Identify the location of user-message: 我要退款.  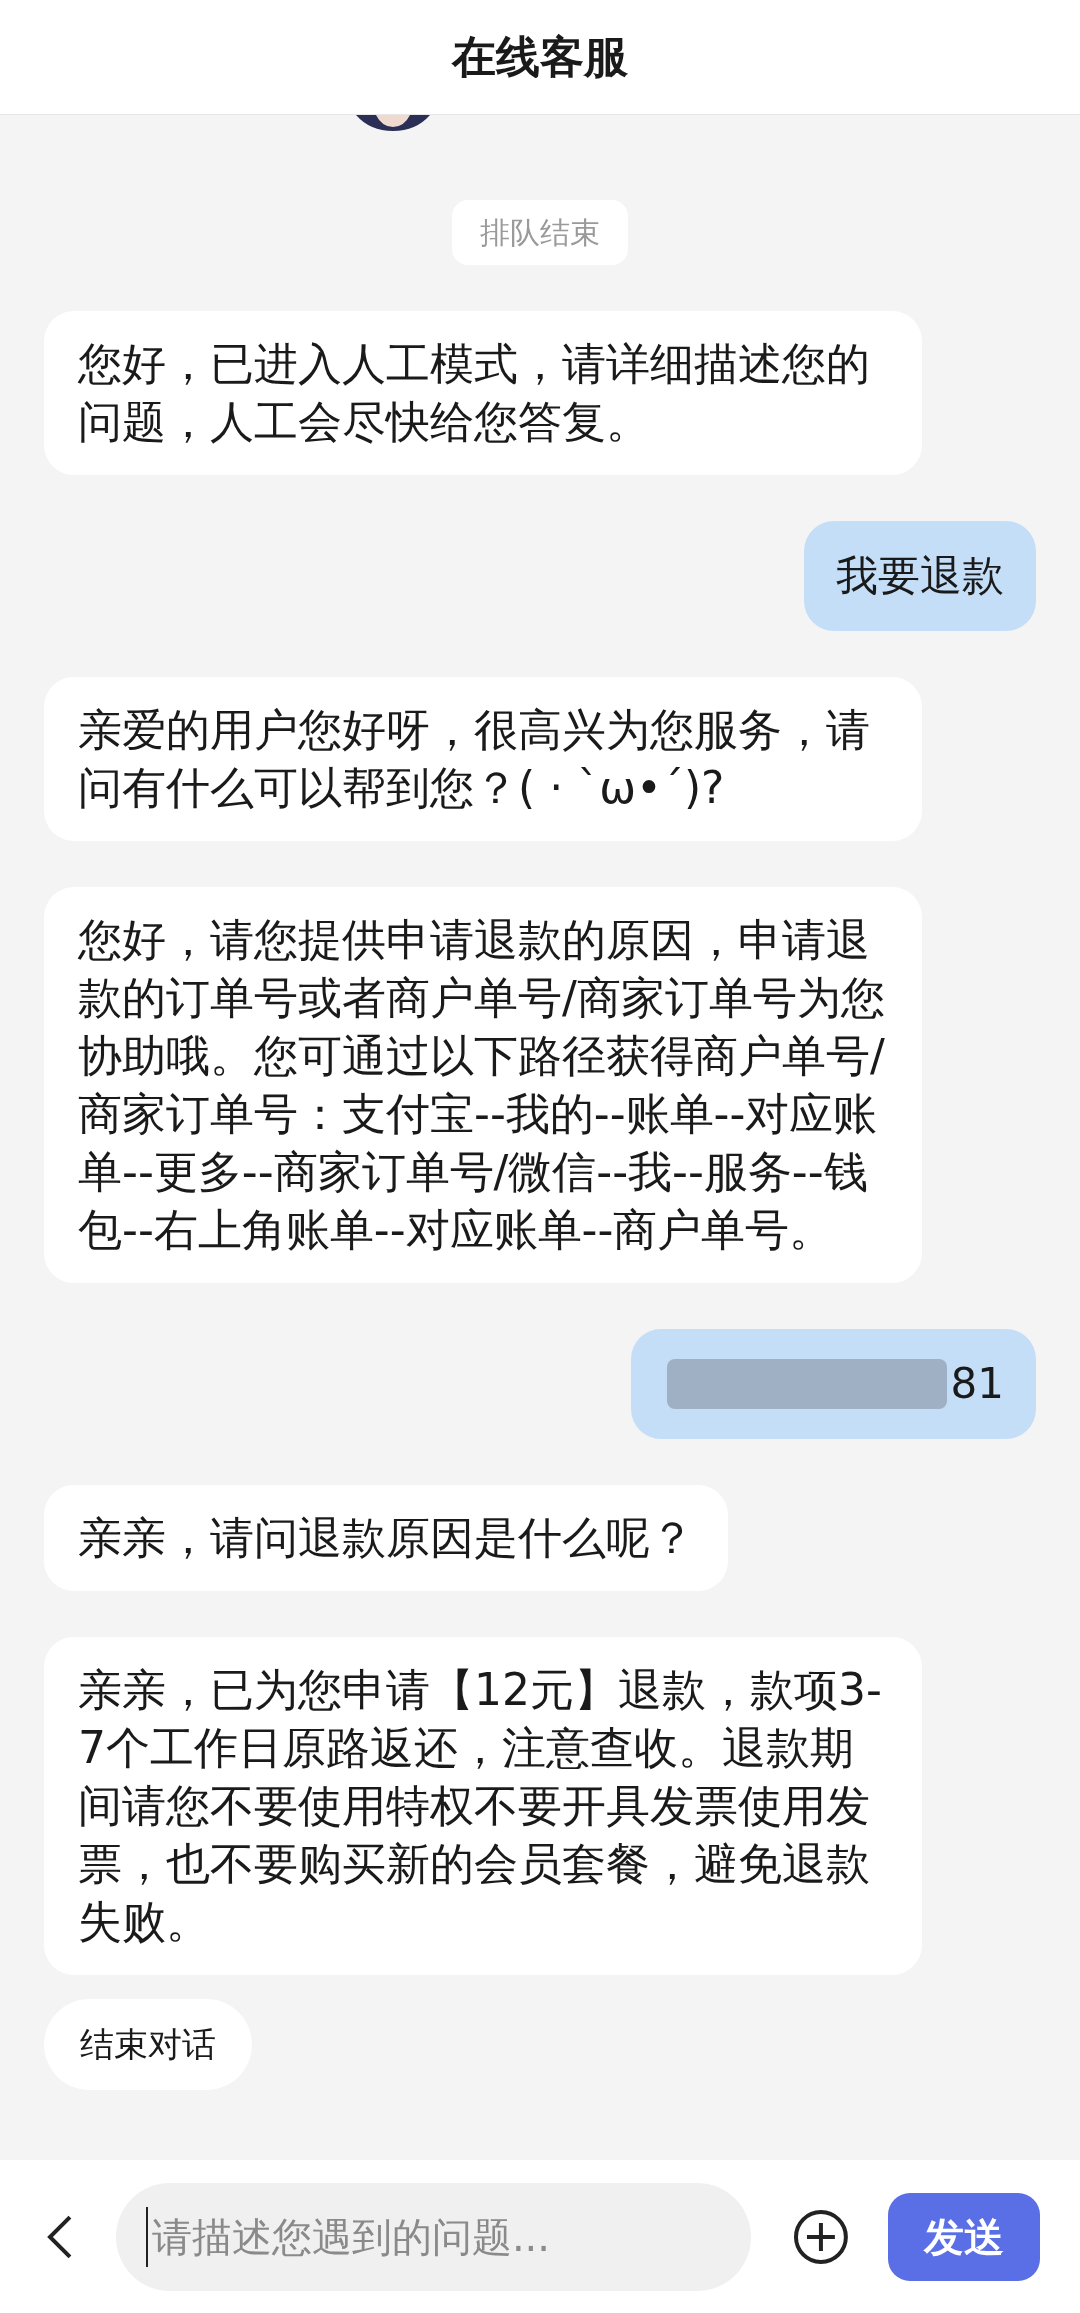
(920, 576).